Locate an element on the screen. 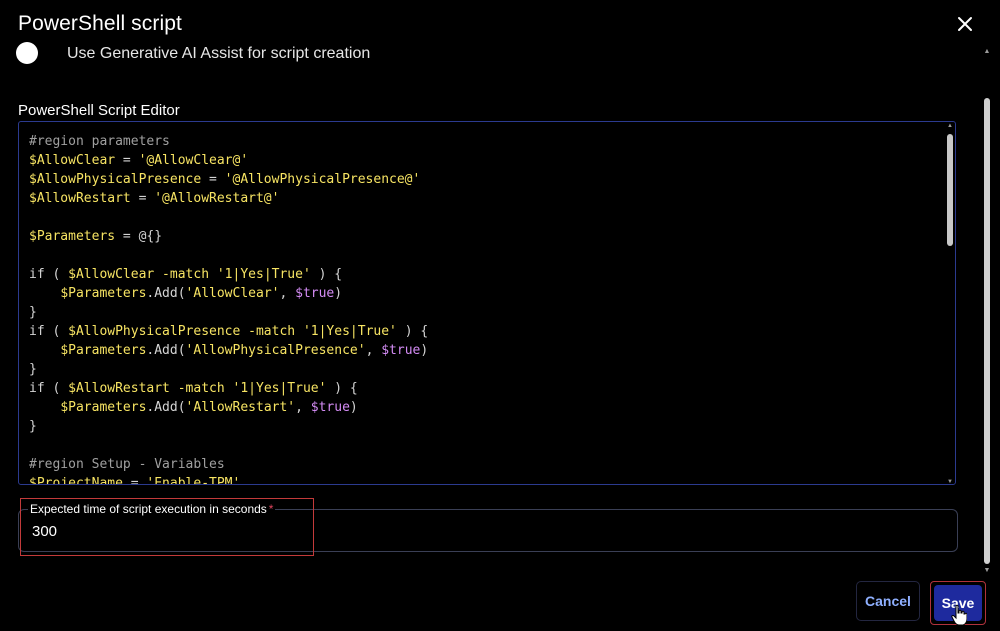 The width and height of the screenshot is (1000, 631). editor-scroll-down-icon: ▼ is located at coordinates (950, 481).